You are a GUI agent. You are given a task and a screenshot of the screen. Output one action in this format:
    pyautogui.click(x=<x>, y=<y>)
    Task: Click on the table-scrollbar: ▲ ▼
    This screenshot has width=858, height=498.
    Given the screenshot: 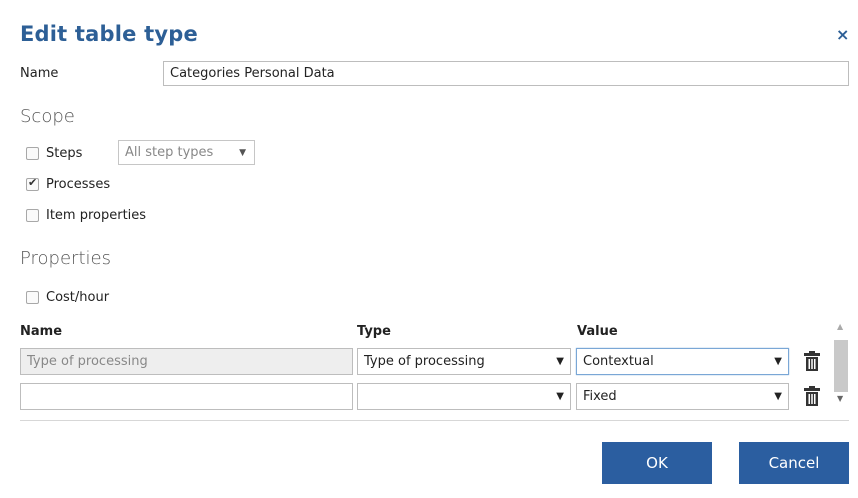 What is the action you would take?
    pyautogui.click(x=841, y=366)
    